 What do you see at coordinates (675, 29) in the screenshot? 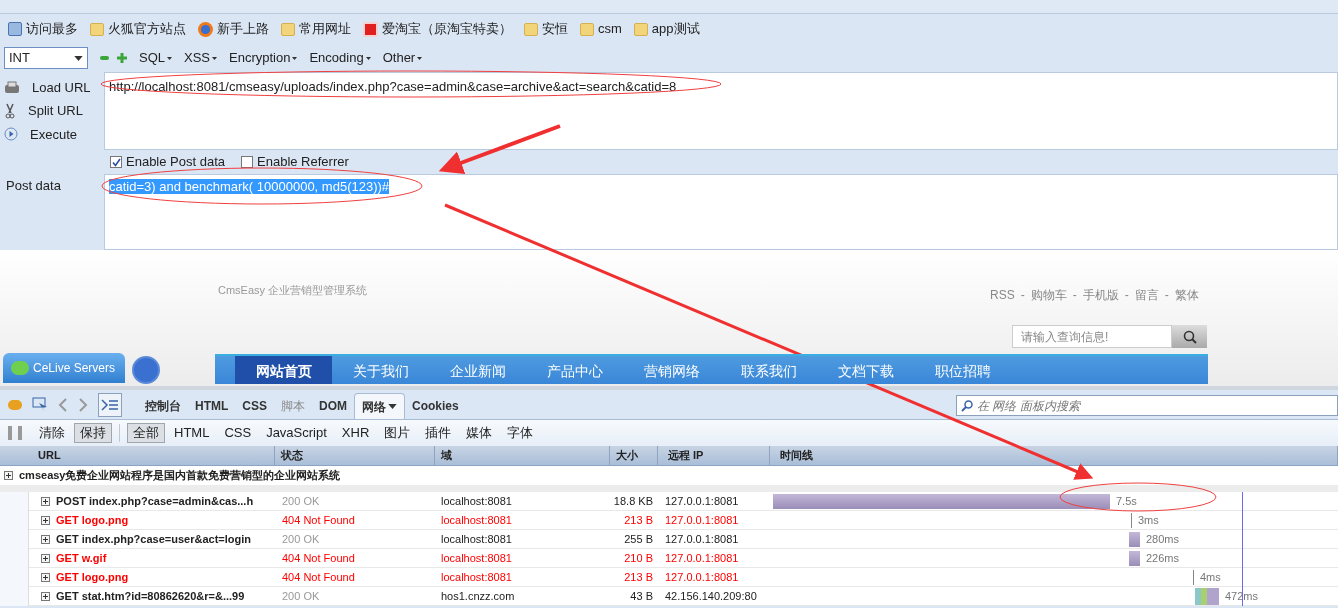
I see `bookmark-link: app测试` at bounding box center [675, 29].